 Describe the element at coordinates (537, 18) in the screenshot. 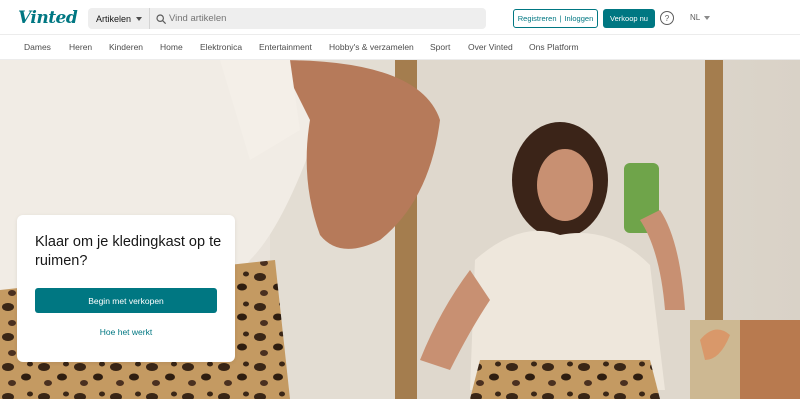

I see `register-label: Registreren` at that location.